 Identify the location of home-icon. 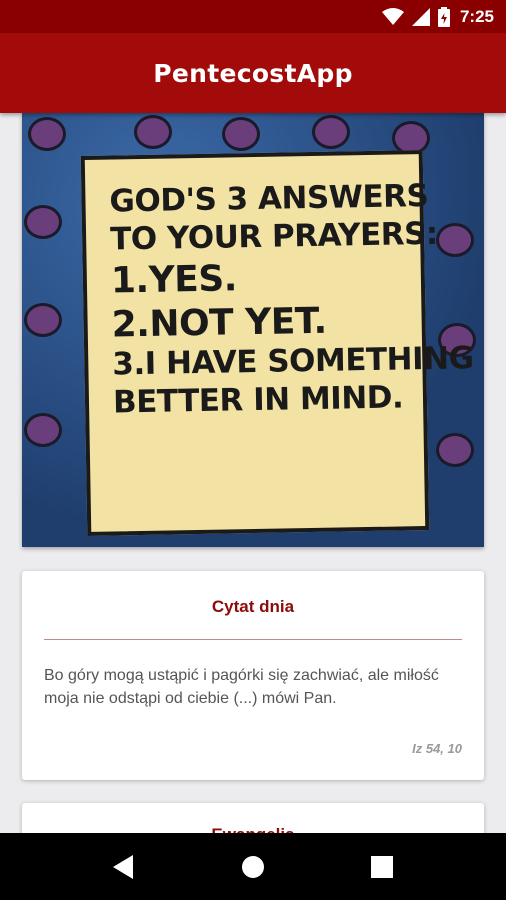
(252, 866).